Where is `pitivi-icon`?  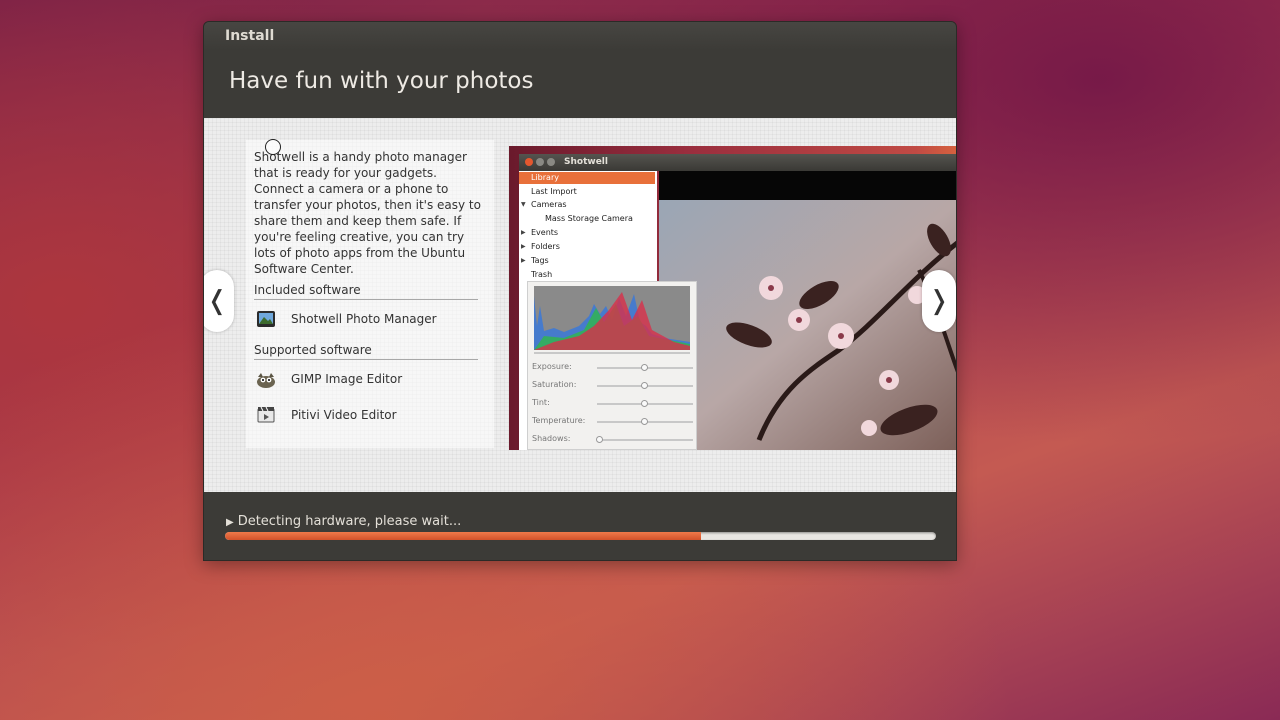 pitivi-icon is located at coordinates (266, 415).